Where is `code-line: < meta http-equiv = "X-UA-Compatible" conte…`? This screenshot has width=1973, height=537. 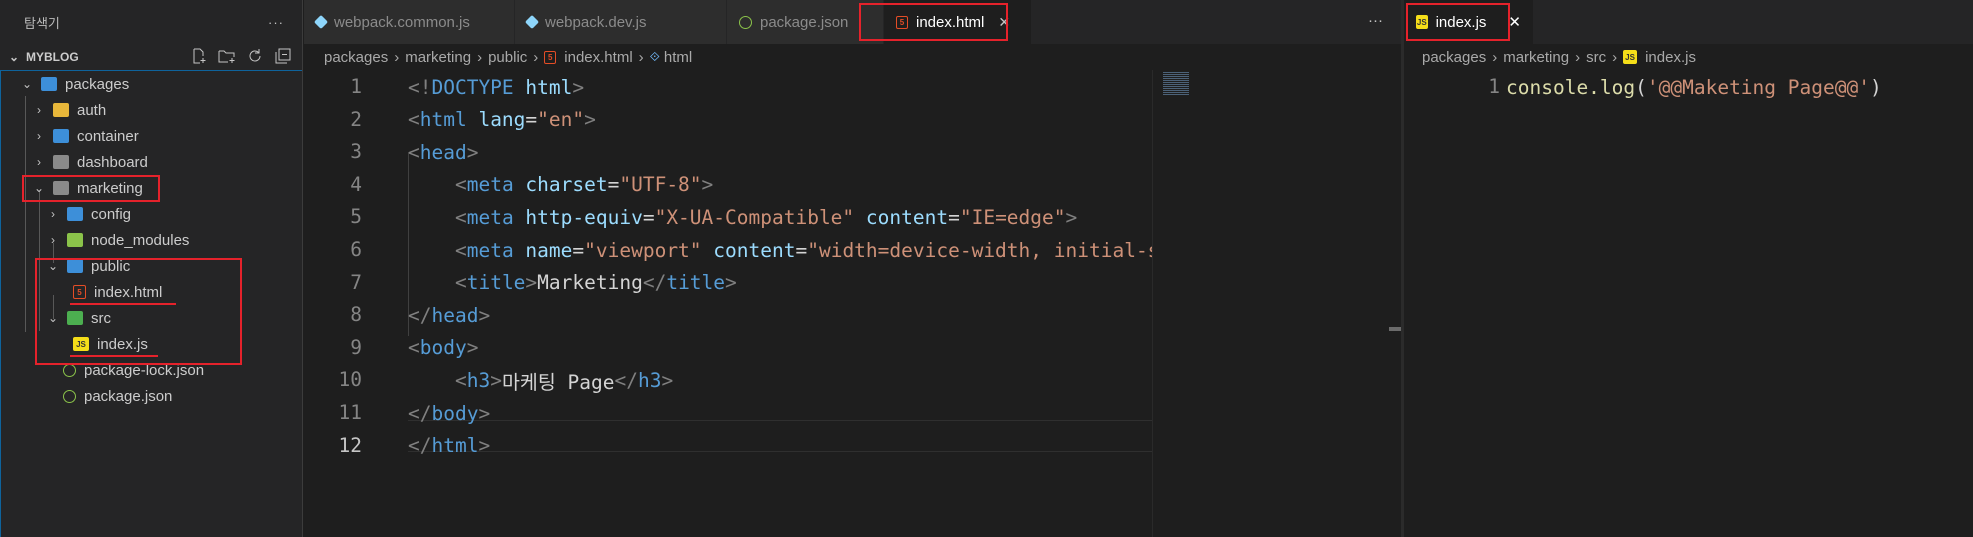
code-line: < meta http-equiv = "X-UA-Compatible" conte… is located at coordinates (742, 217).